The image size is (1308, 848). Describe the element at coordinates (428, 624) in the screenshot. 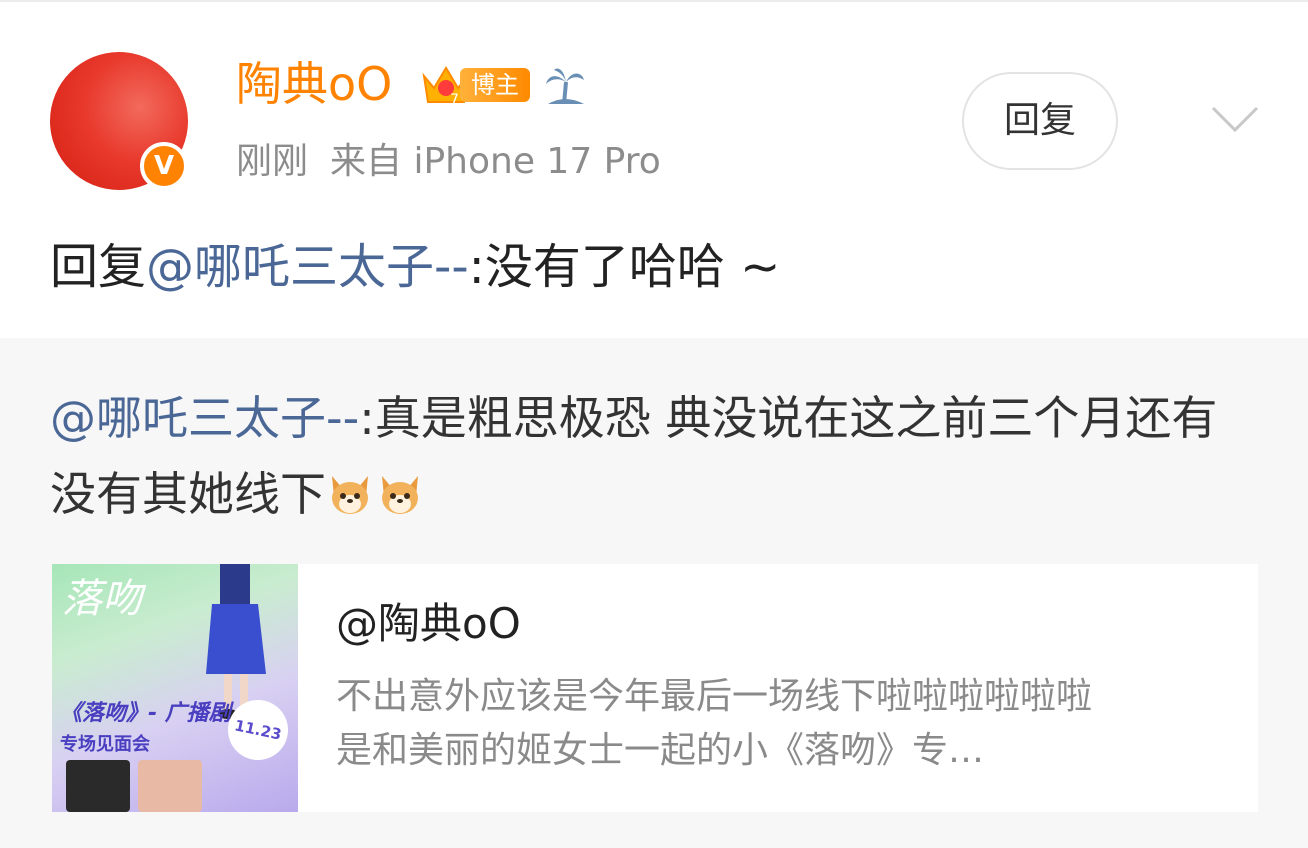

I see `post-author: @陶典oO` at that location.